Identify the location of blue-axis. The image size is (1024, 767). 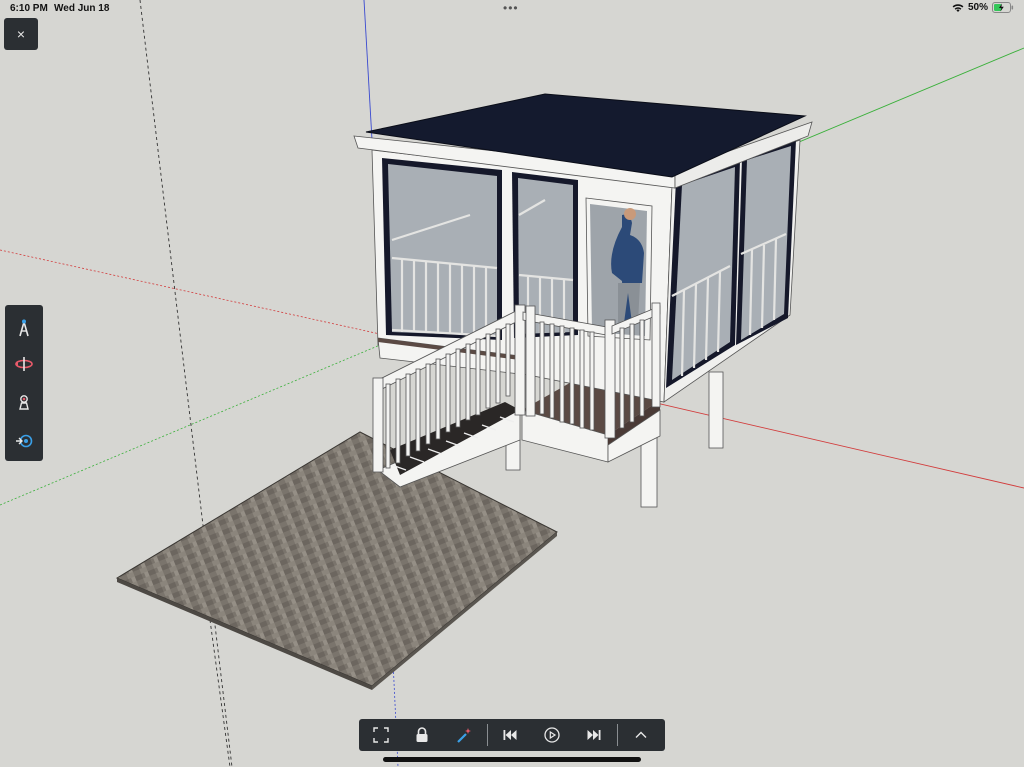
(368, 70).